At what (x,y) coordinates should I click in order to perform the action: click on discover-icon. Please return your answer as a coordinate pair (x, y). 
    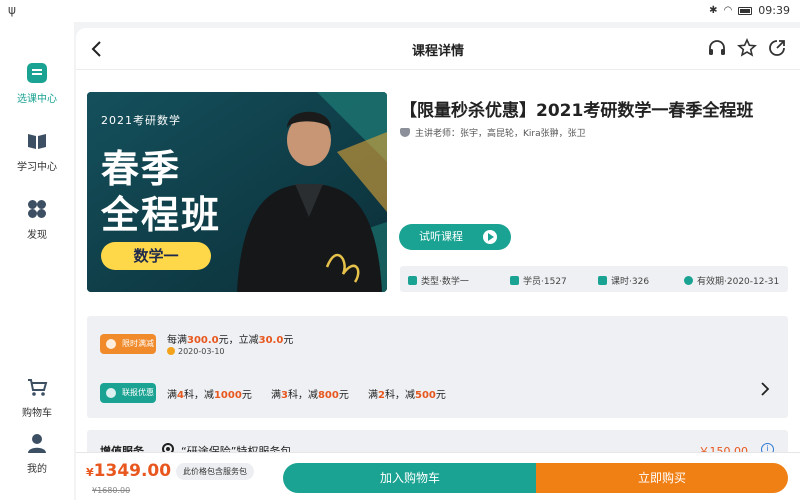
    Looking at the image, I should click on (37, 209).